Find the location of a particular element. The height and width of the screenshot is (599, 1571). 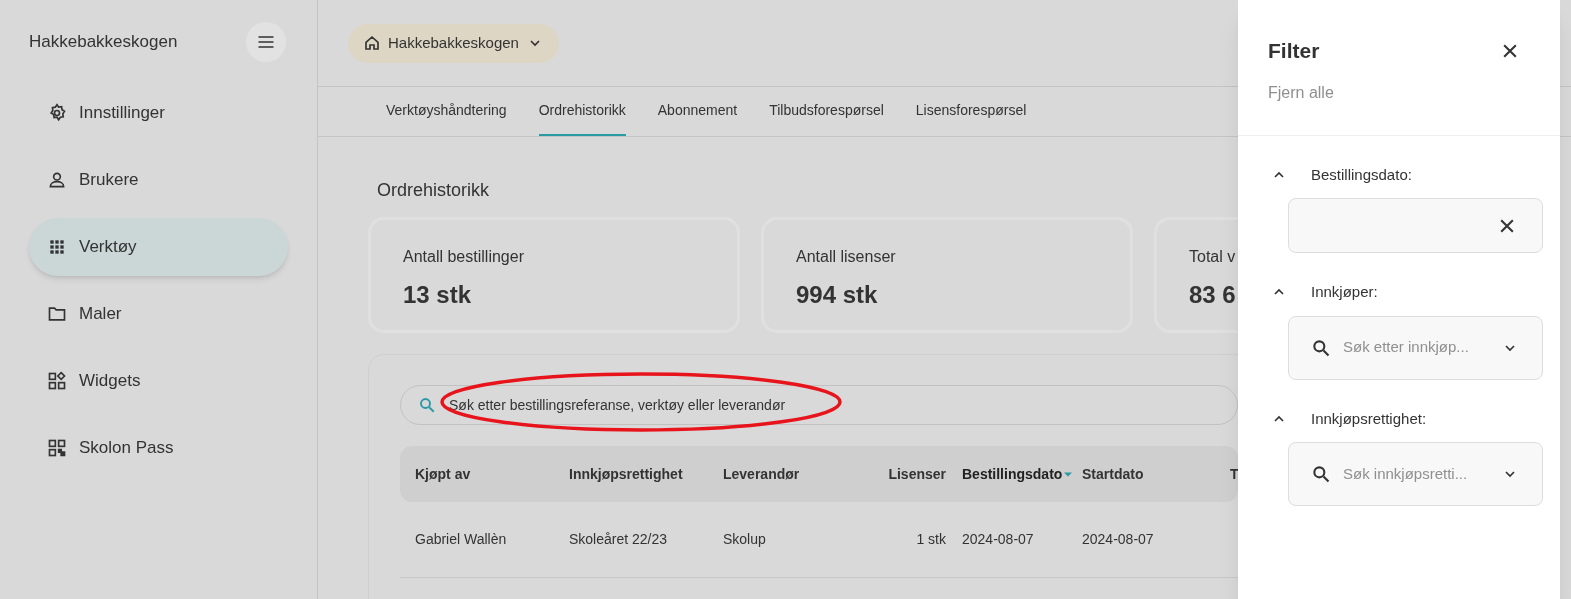

stat-label: Antall lisenser is located at coordinates (846, 257).